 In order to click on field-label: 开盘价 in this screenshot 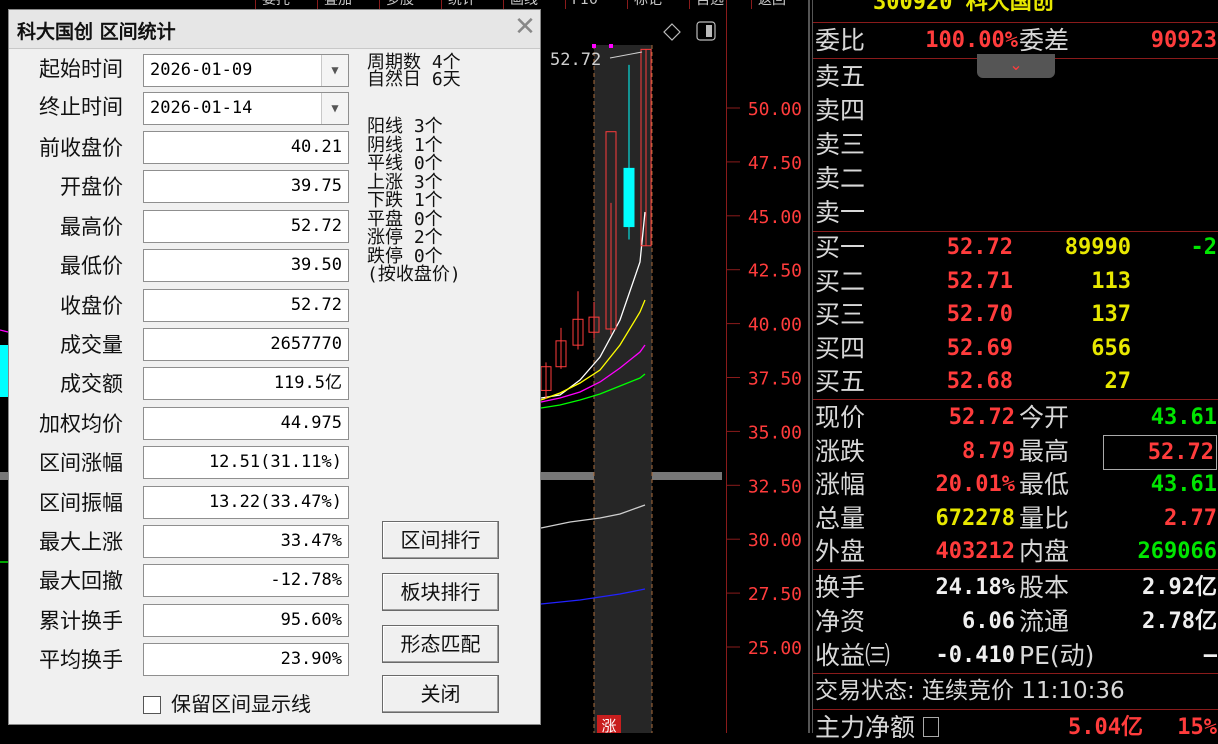, I will do `click(91, 187)`.